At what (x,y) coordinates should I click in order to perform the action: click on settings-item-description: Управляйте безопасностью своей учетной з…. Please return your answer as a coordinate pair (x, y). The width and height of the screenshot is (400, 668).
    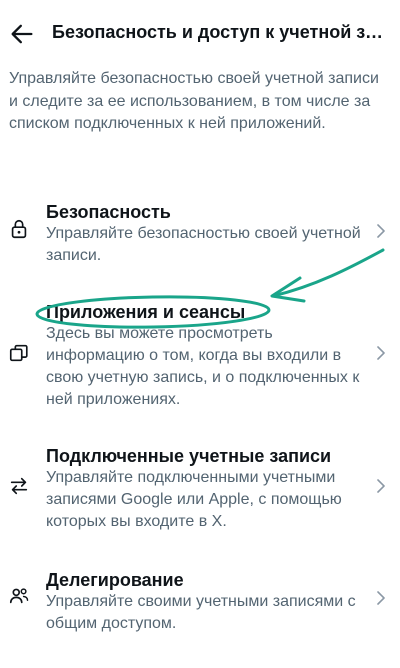
    Looking at the image, I should click on (203, 244).